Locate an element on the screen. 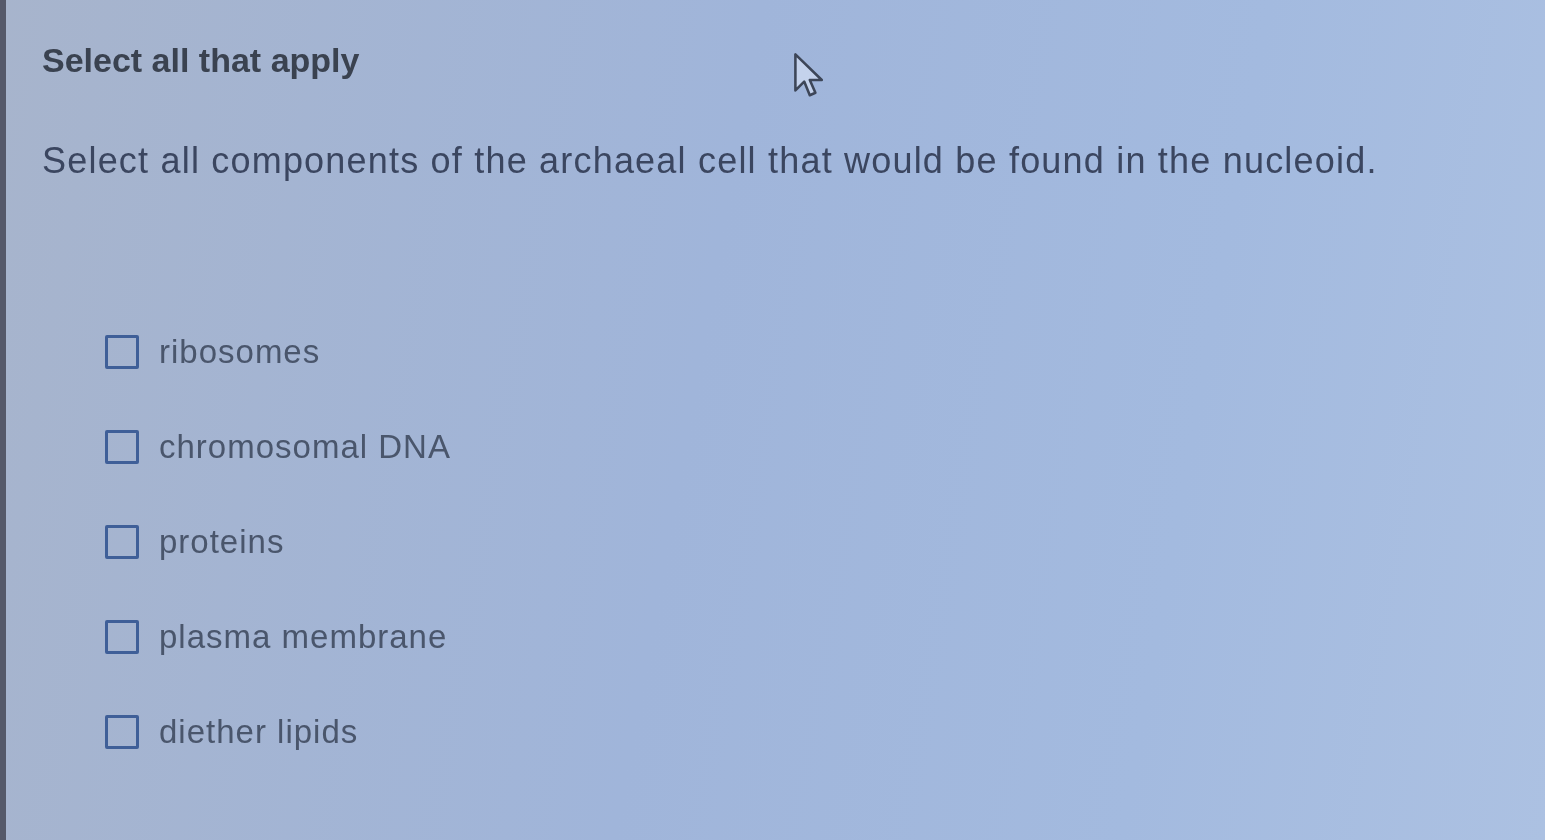 The width and height of the screenshot is (1545, 840). option-label: plasma membrane is located at coordinates (303, 636).